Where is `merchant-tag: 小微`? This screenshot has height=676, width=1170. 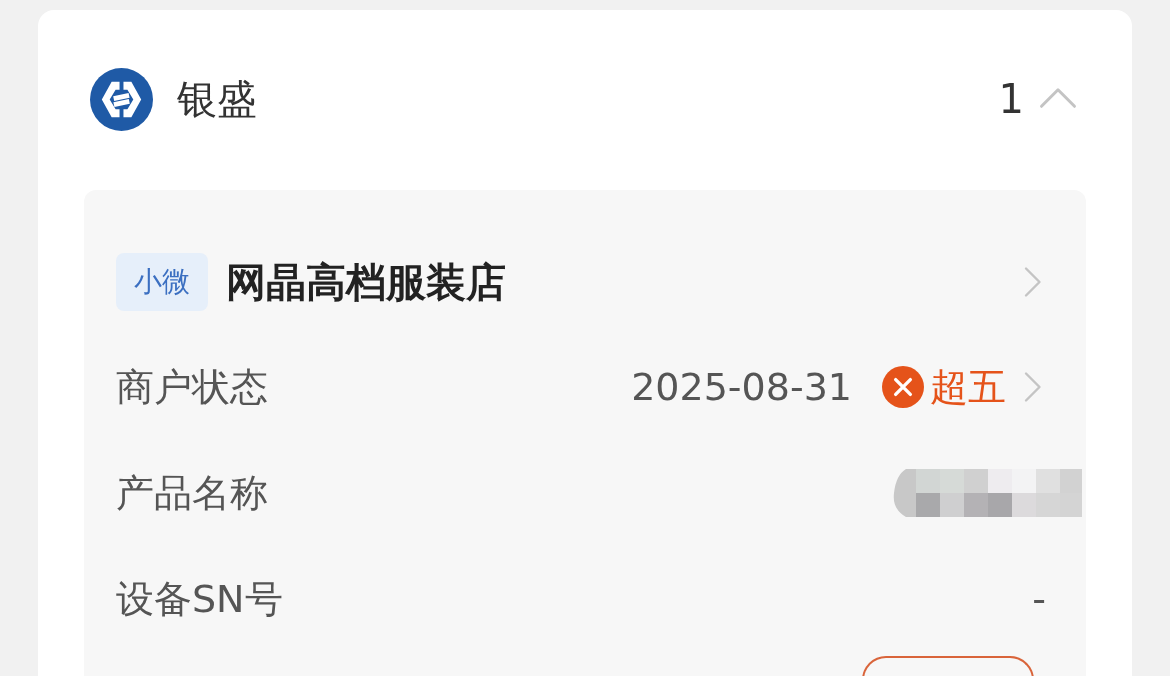 merchant-tag: 小微 is located at coordinates (162, 282).